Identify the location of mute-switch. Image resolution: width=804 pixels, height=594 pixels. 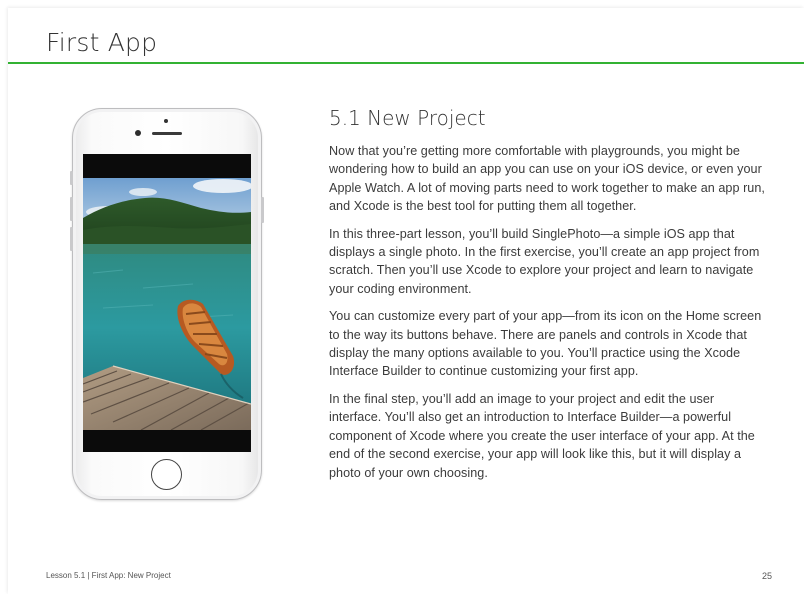
(71, 178).